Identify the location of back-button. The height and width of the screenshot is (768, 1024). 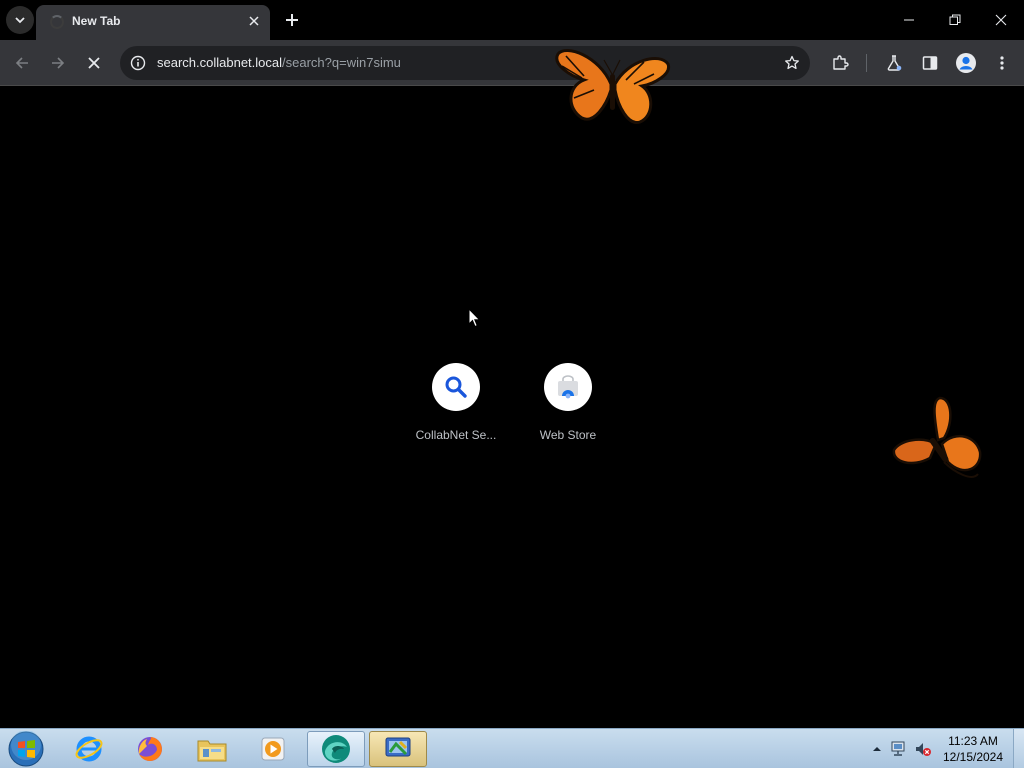
(22, 63).